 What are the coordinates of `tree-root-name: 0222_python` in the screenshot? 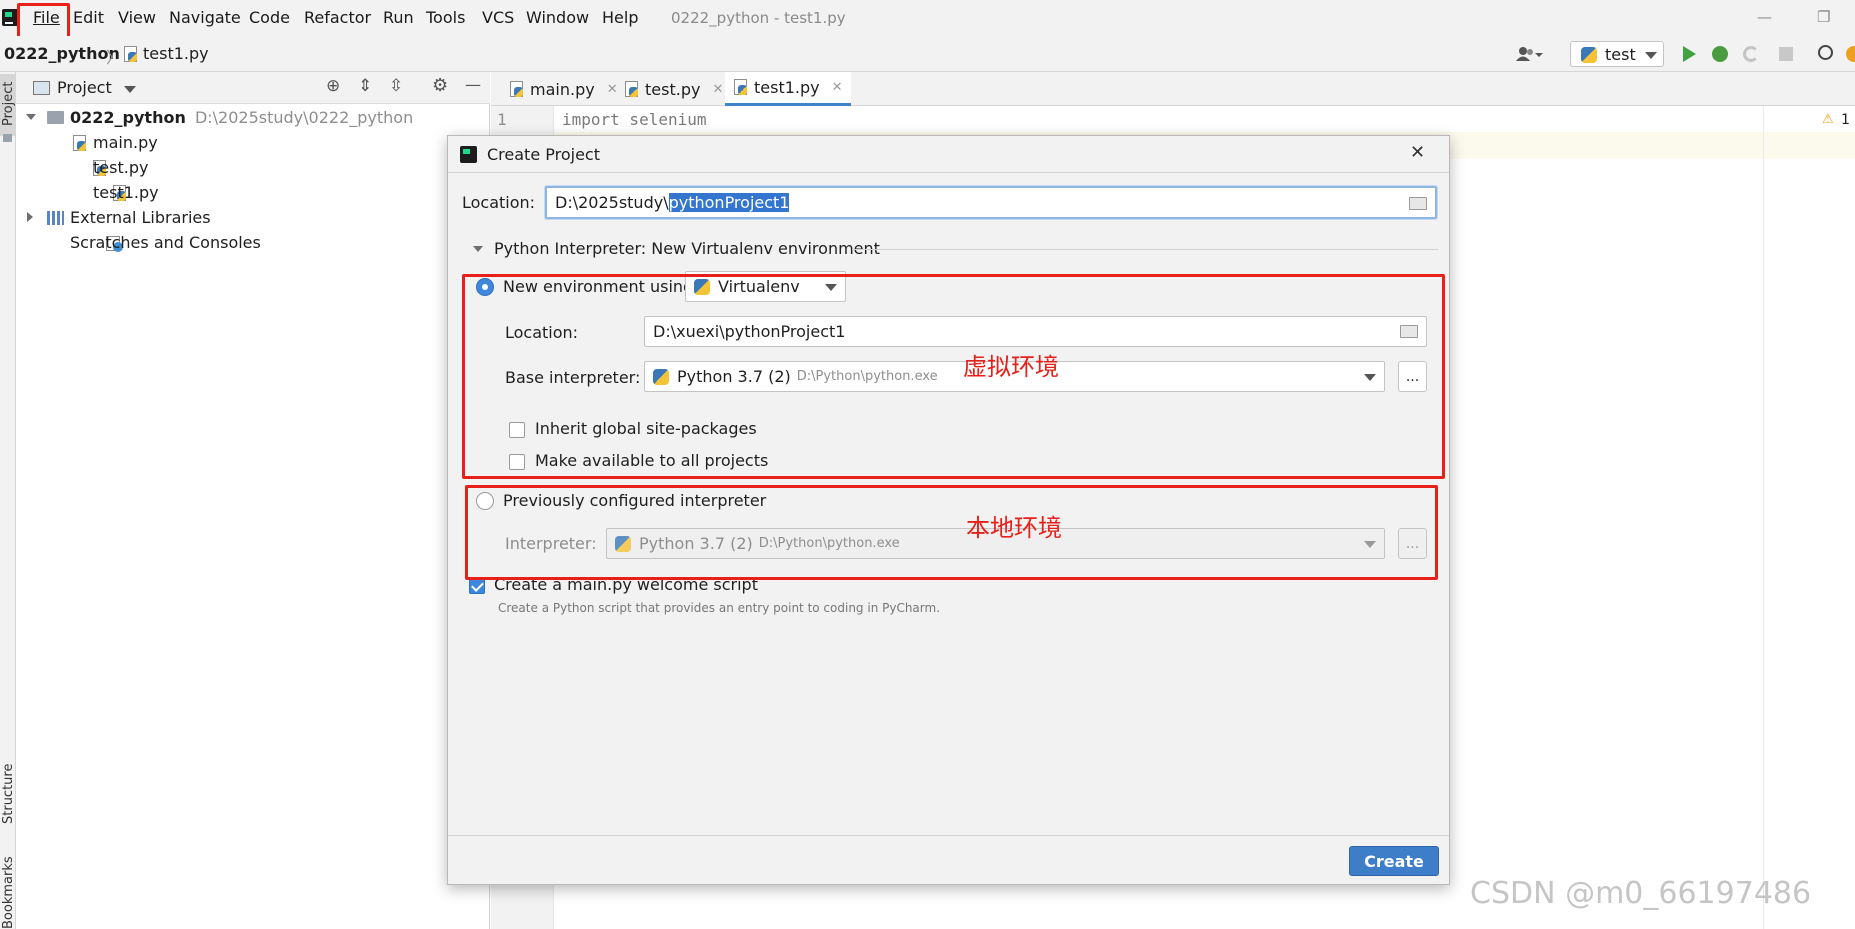 It's located at (128, 117).